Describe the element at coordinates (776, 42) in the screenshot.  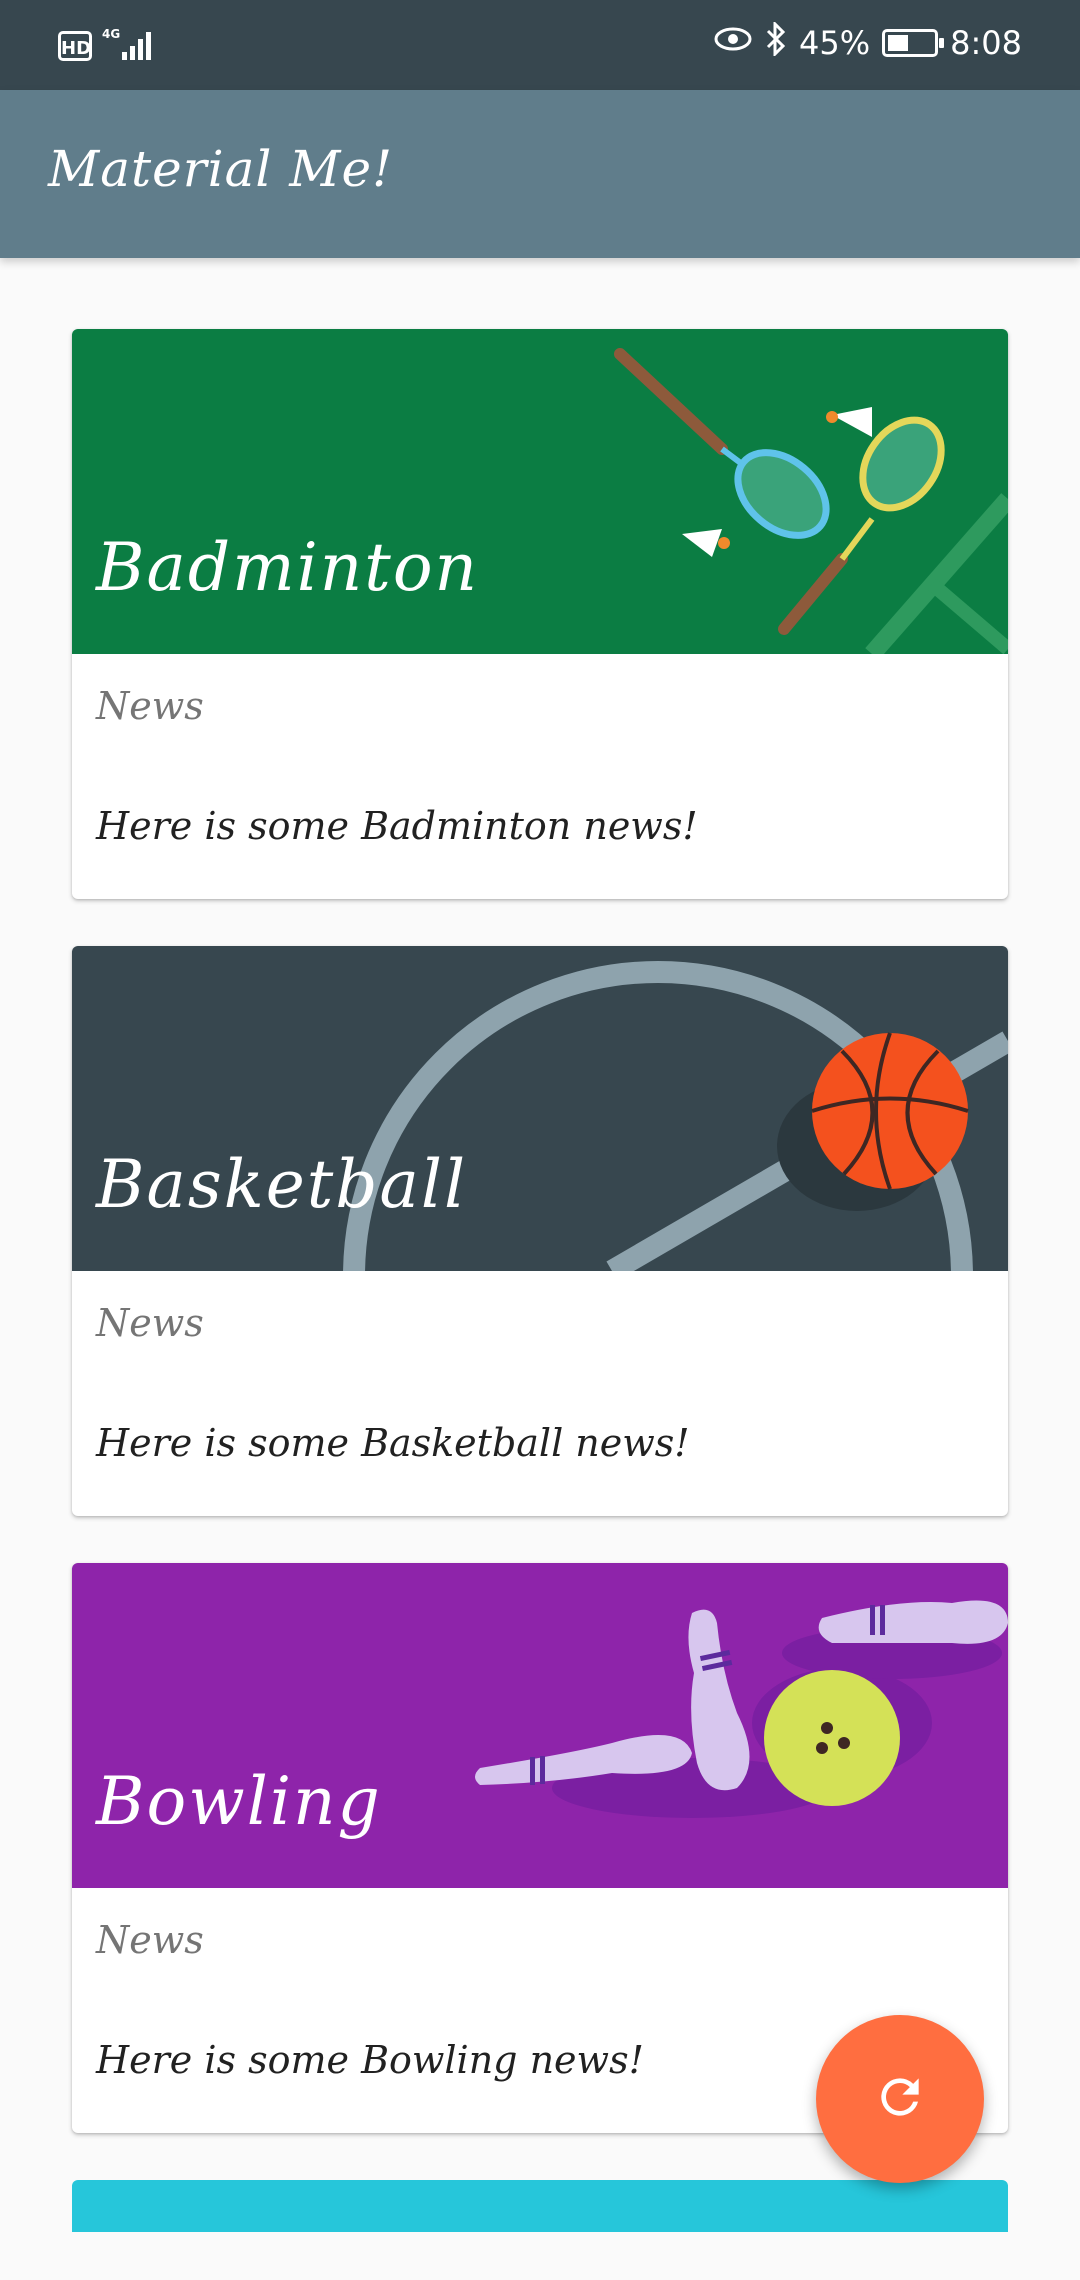
I see `bluetooth-icon` at that location.